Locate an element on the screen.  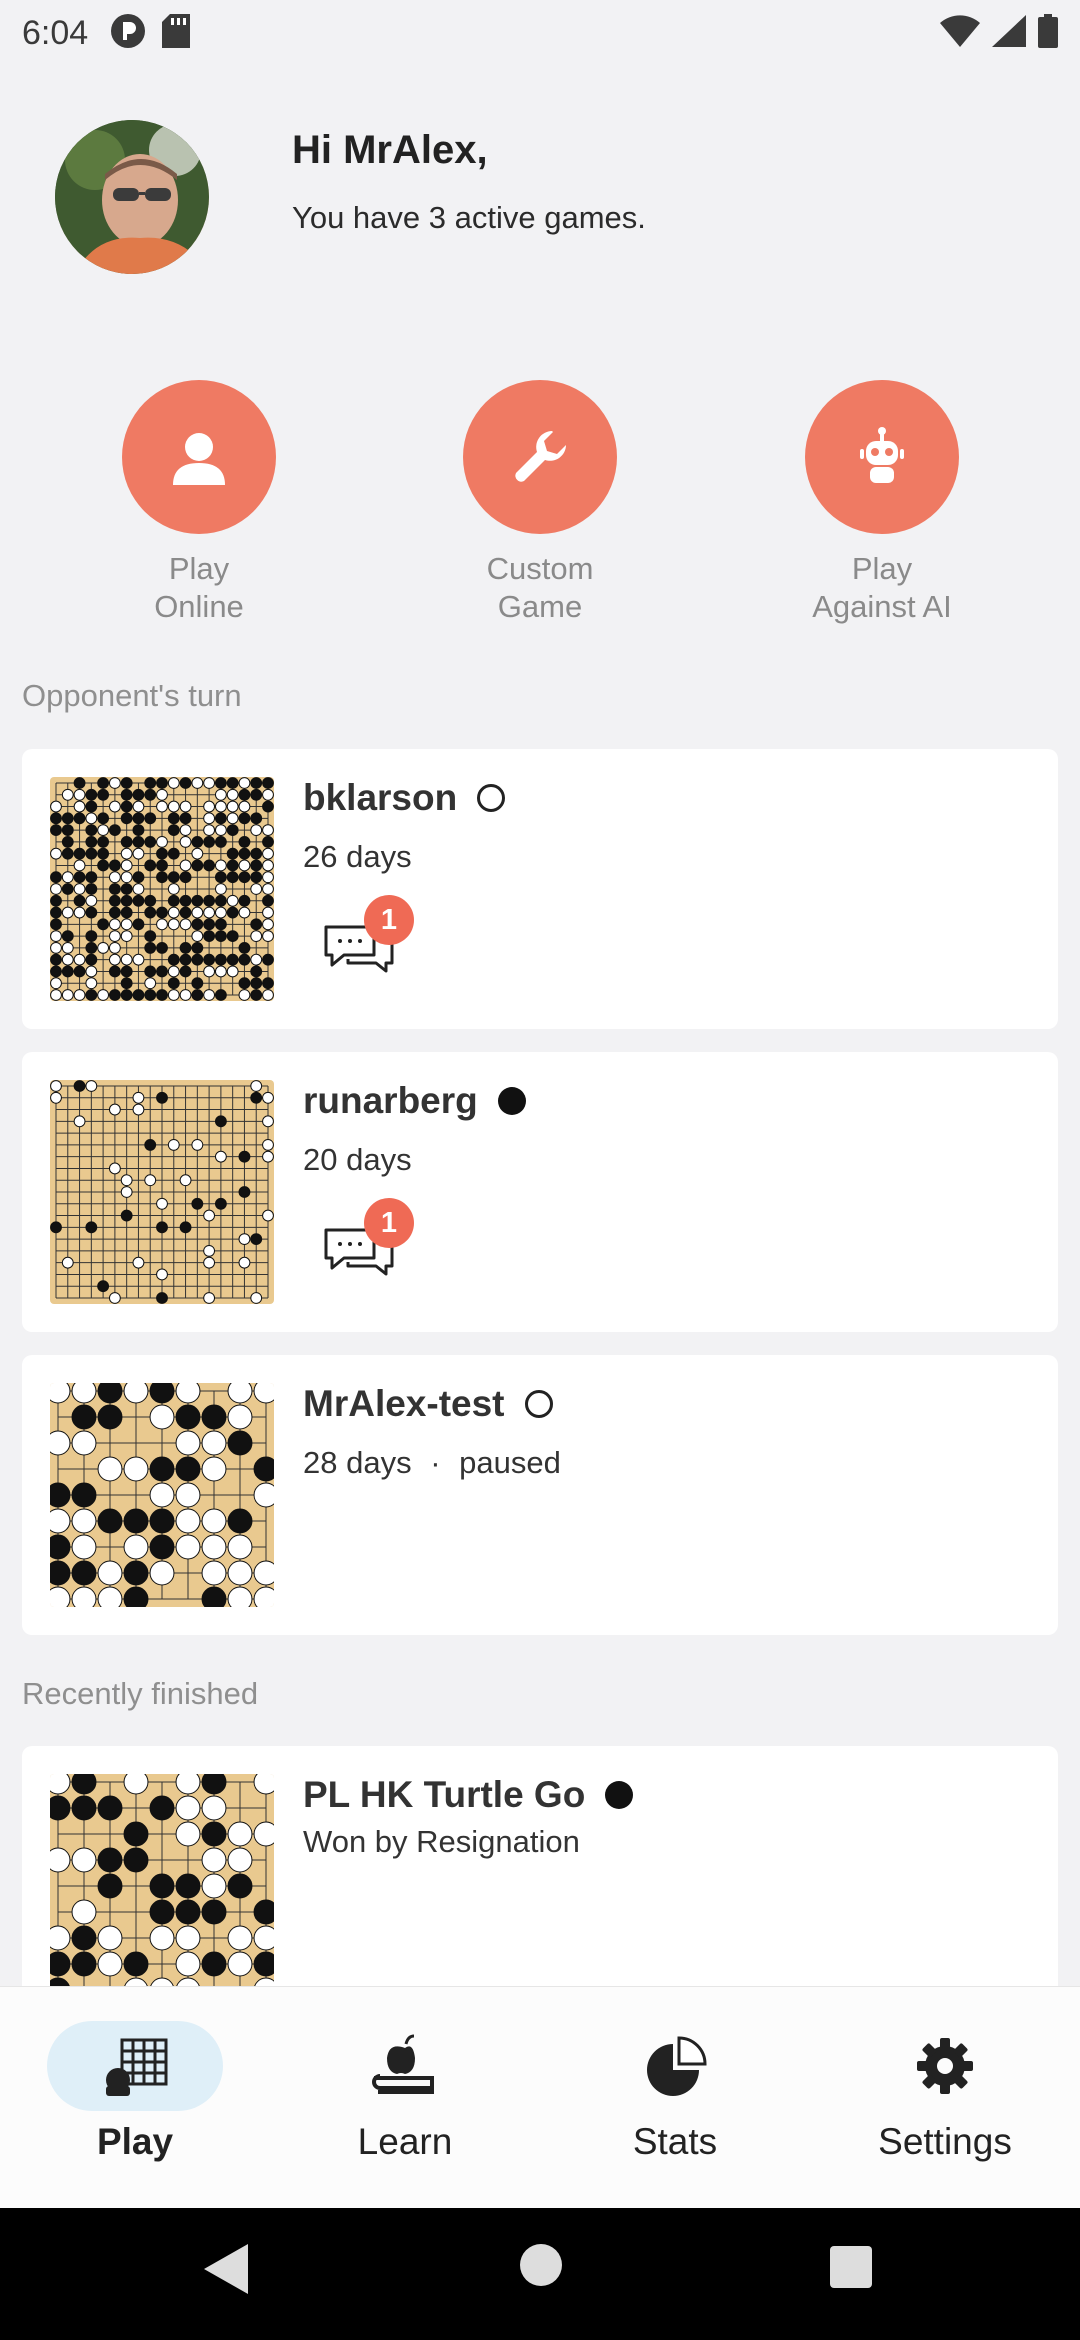
back-icon is located at coordinates (226, 2271).